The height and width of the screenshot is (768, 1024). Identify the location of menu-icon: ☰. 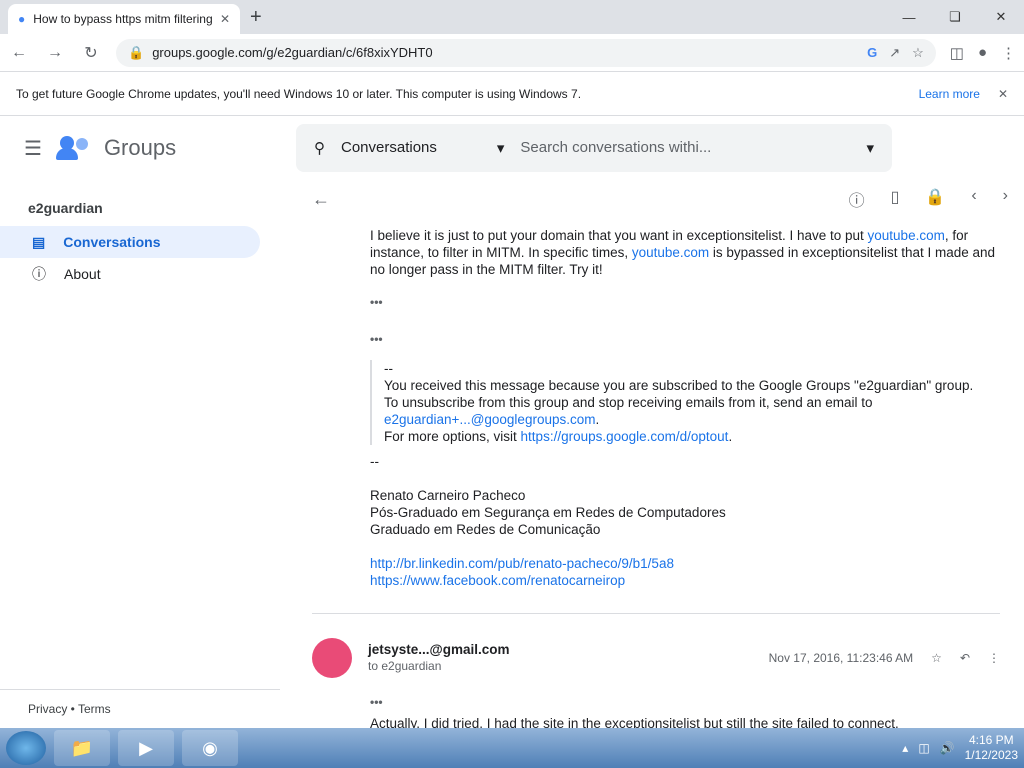
(33, 148).